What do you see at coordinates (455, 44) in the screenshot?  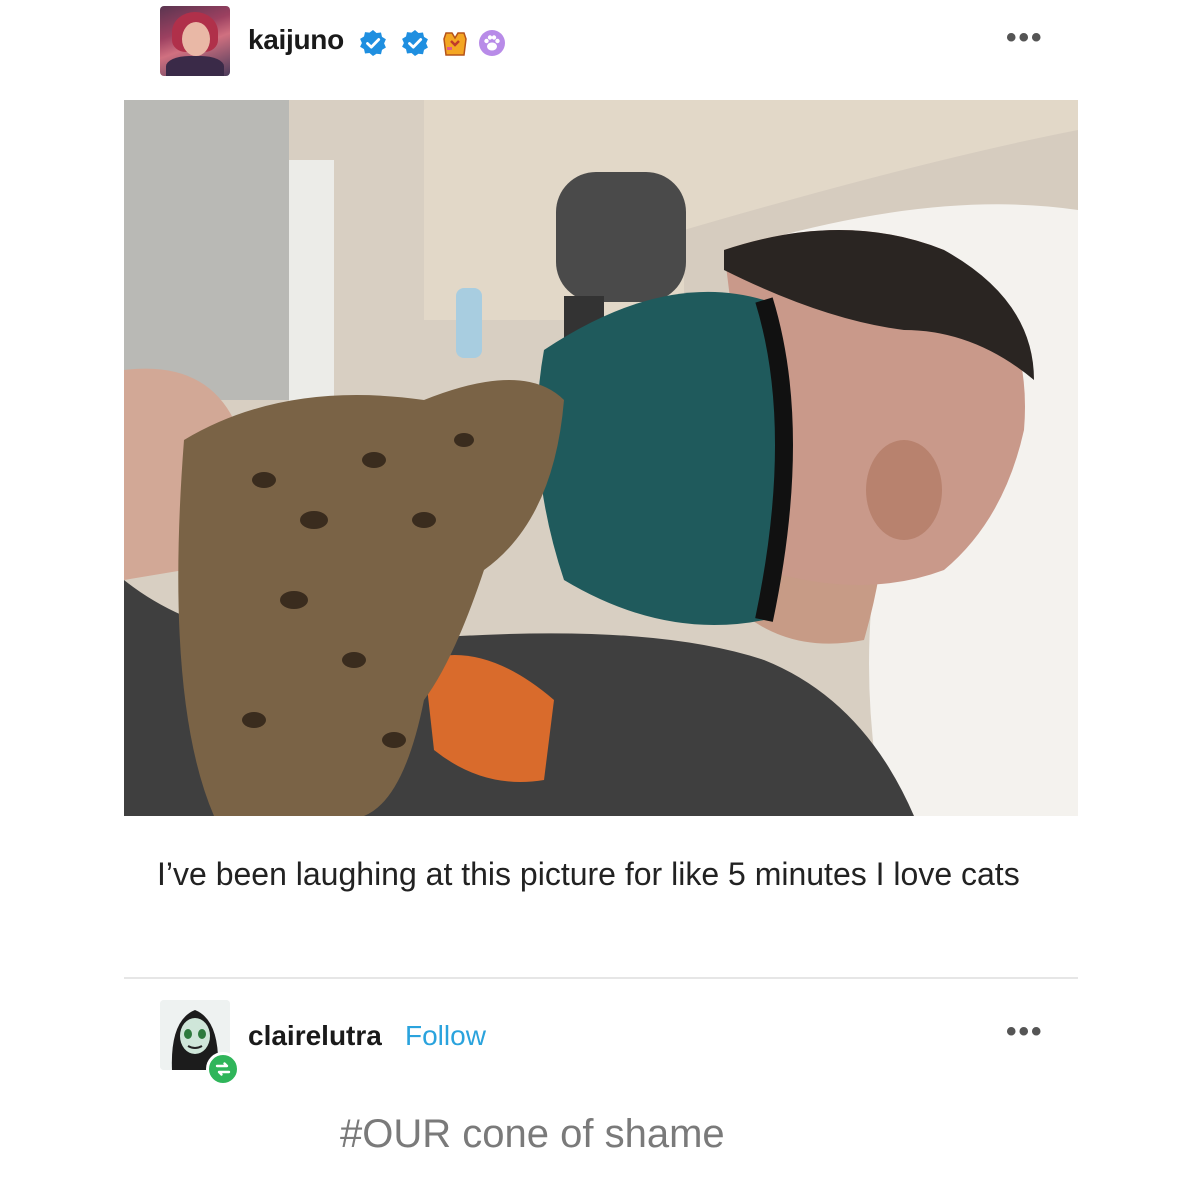 I see `vest-badge-icon` at bounding box center [455, 44].